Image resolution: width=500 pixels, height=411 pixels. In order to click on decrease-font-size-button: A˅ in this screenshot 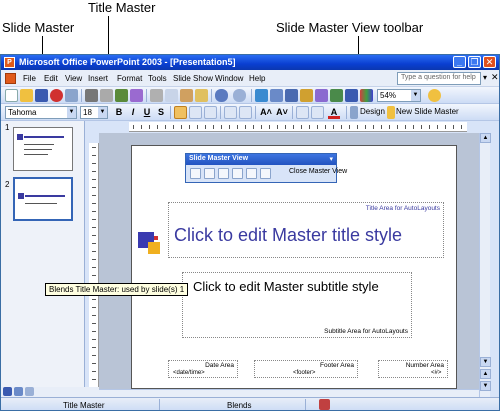, I will do `click(282, 112)`.